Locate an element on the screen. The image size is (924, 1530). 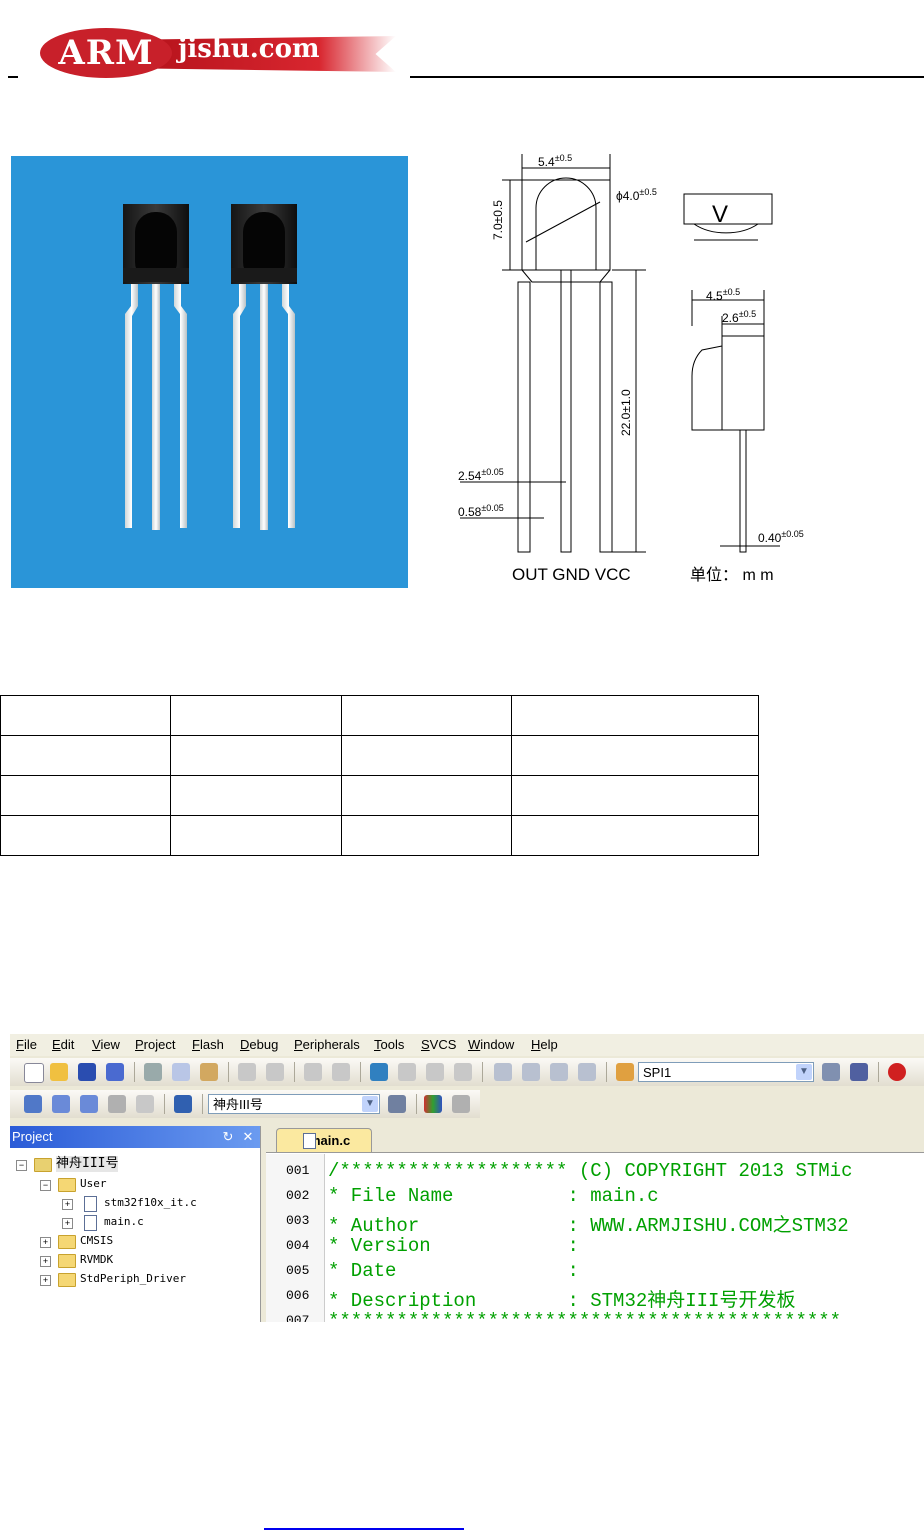
menu-window: Window is located at coordinates (491, 1044).